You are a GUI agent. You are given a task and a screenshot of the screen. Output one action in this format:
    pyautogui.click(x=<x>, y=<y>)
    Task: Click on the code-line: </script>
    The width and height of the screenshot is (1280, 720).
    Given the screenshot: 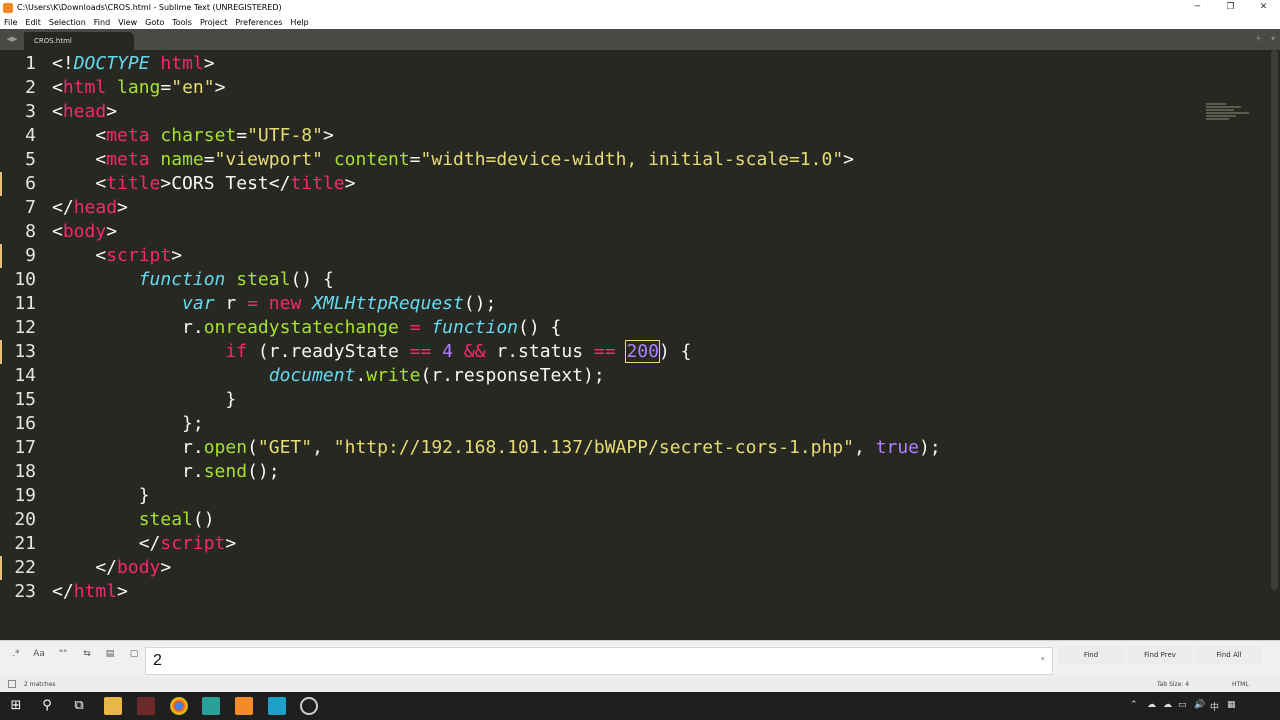 What is the action you would take?
    pyautogui.click(x=144, y=544)
    